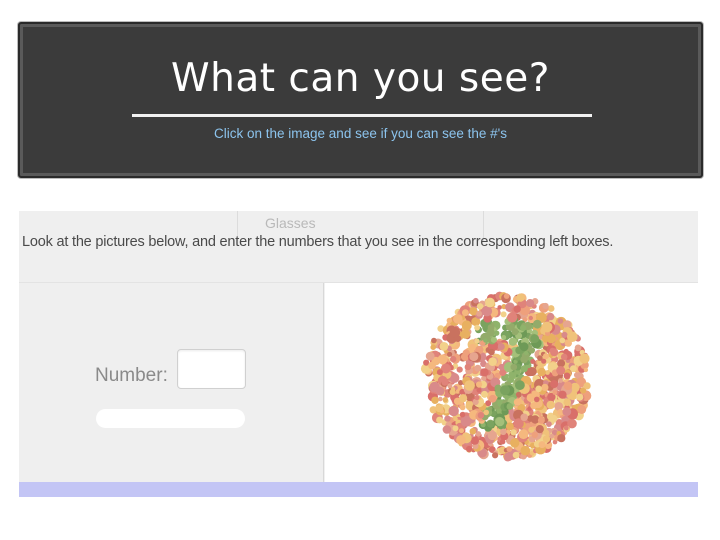 This screenshot has width=720, height=540. What do you see at coordinates (507, 377) in the screenshot?
I see `color-plate-icon` at bounding box center [507, 377].